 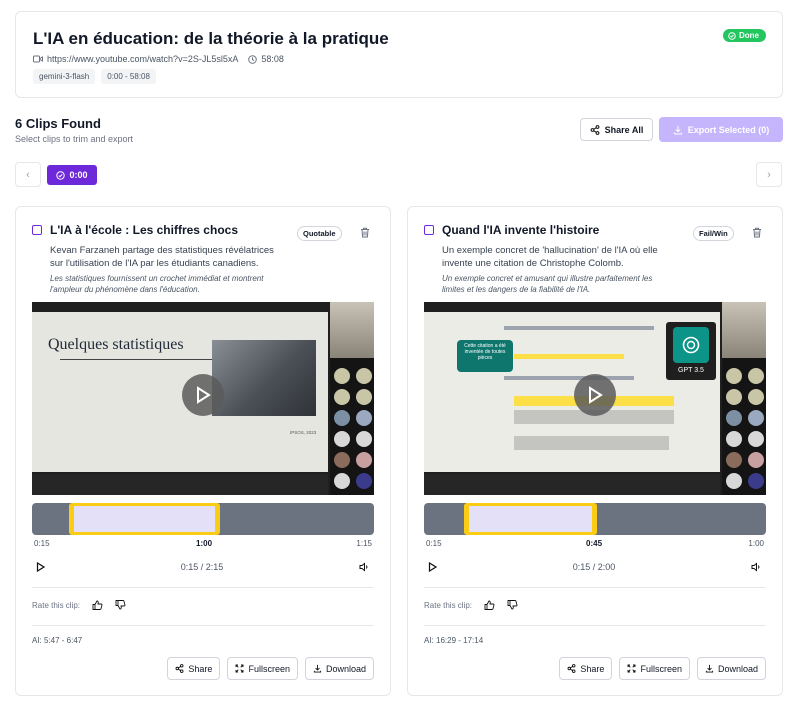 What do you see at coordinates (594, 543) in the screenshot?
I see `tick-mid: 0:45` at bounding box center [594, 543].